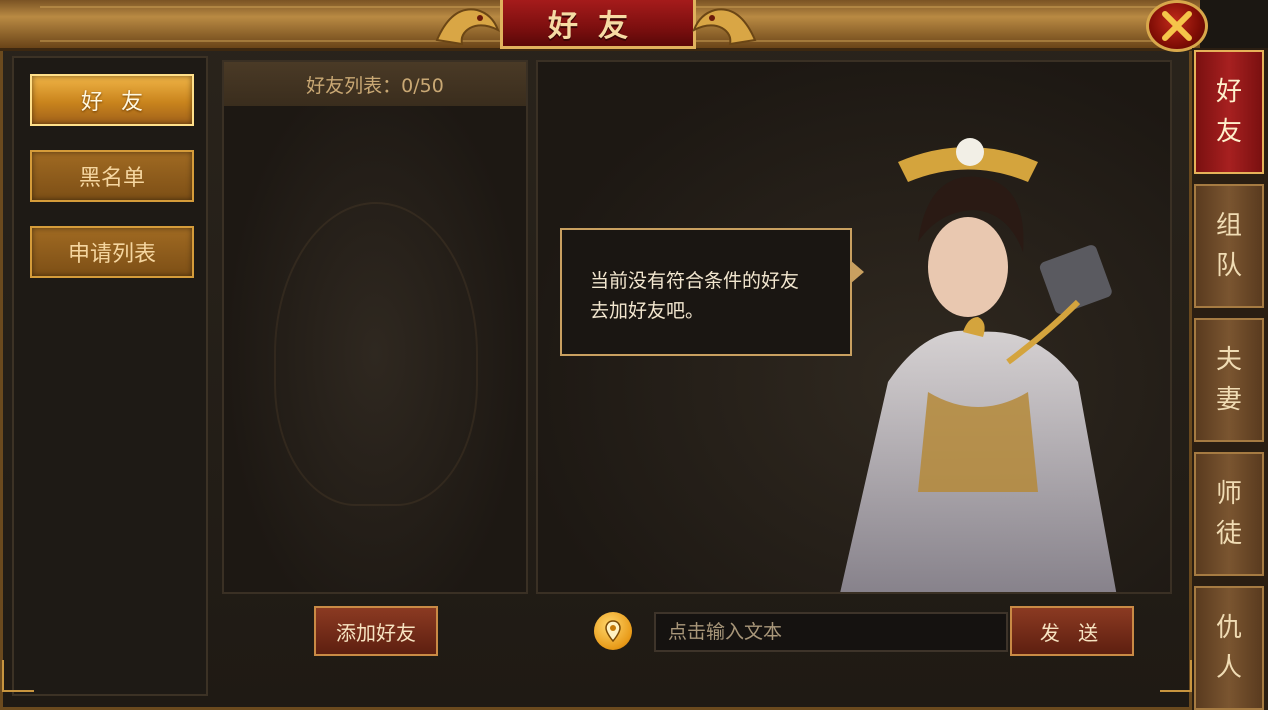  What do you see at coordinates (724, 27) in the screenshot?
I see `dragon-ornament-right-icon` at bounding box center [724, 27].